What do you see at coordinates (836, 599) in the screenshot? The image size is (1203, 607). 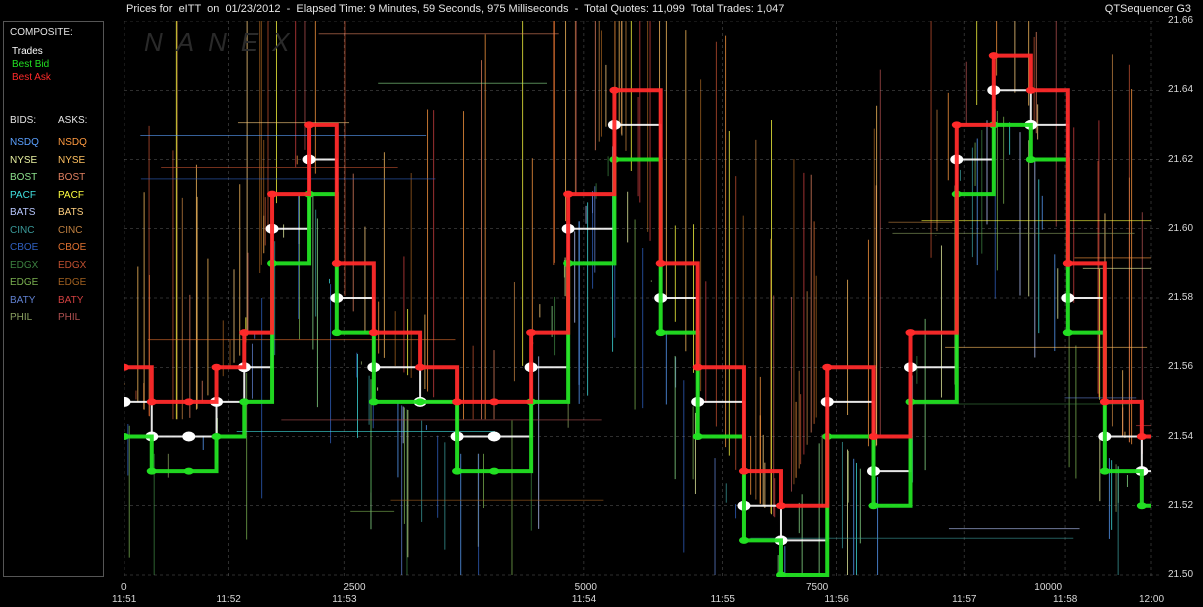 I see `x-time-tick-label: 11:56` at bounding box center [836, 599].